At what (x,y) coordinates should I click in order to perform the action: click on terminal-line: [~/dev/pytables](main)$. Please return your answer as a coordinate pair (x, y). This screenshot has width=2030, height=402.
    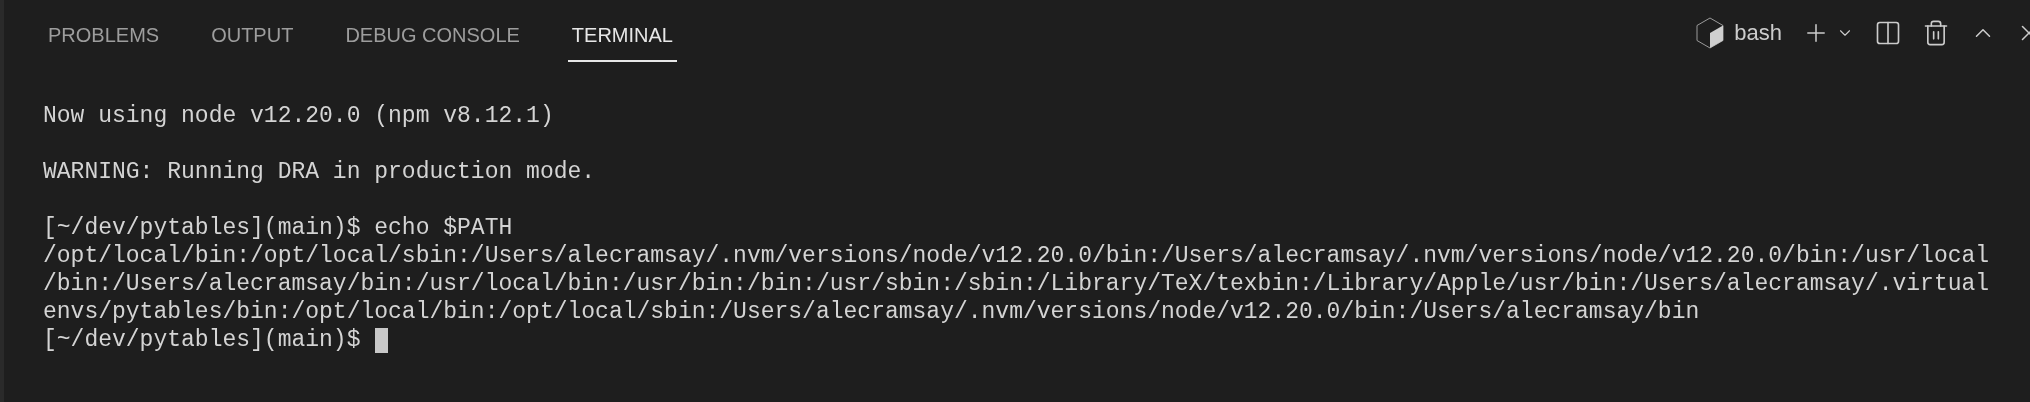
    Looking at the image, I should click on (202, 340).